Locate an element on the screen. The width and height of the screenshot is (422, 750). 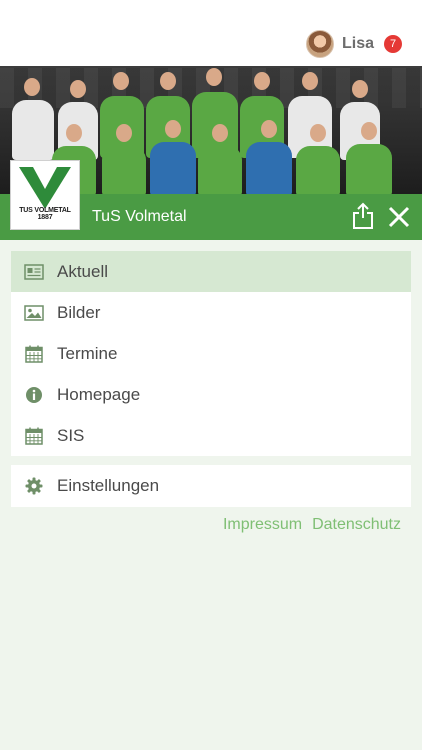
share-button is located at coordinates (363, 216).